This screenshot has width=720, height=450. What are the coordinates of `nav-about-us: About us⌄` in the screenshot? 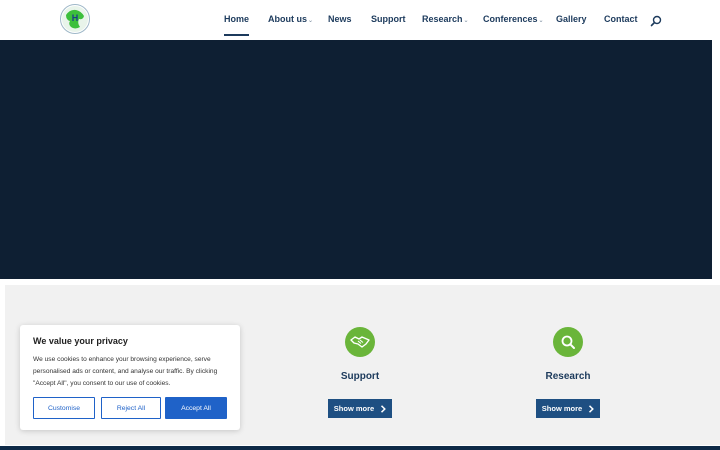 It's located at (290, 19).